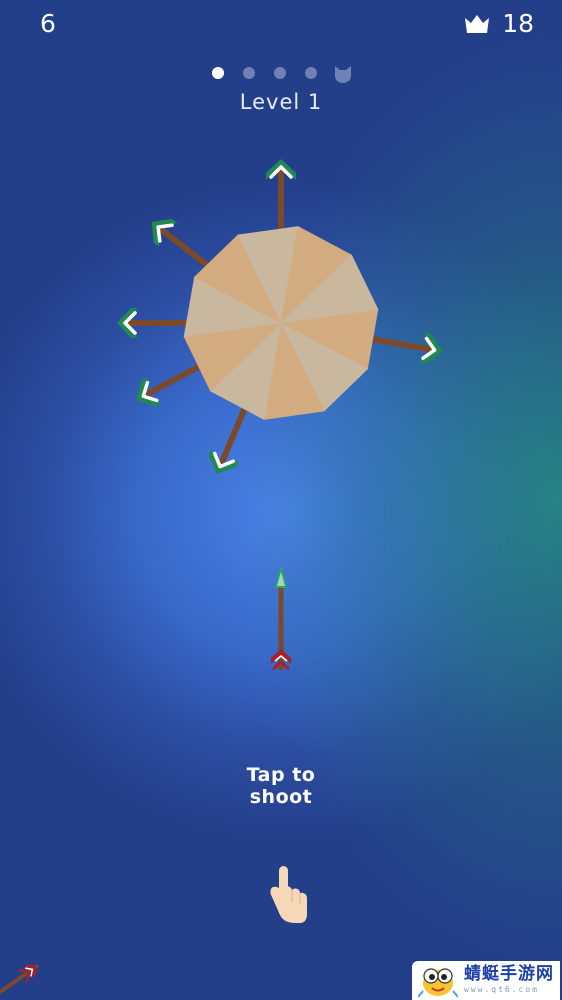  I want to click on tap-hand-icon, so click(288, 894).